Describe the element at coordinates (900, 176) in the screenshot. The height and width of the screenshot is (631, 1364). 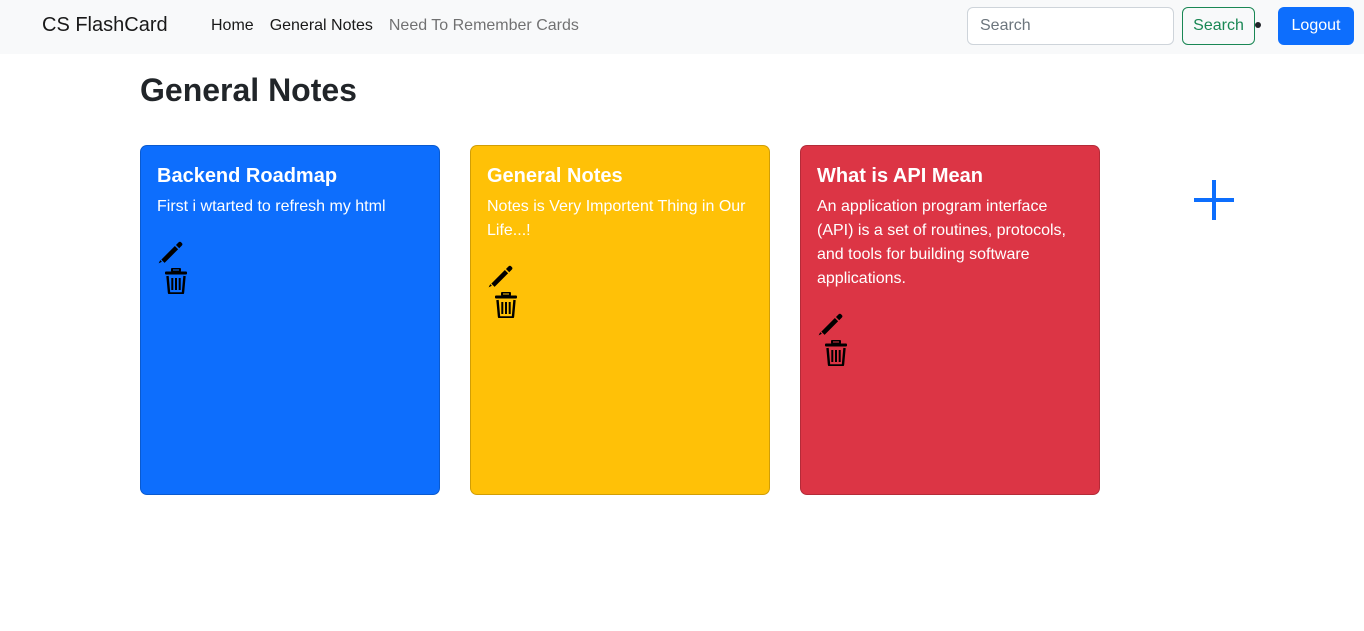
I see `card-title: What is API Mean` at that location.